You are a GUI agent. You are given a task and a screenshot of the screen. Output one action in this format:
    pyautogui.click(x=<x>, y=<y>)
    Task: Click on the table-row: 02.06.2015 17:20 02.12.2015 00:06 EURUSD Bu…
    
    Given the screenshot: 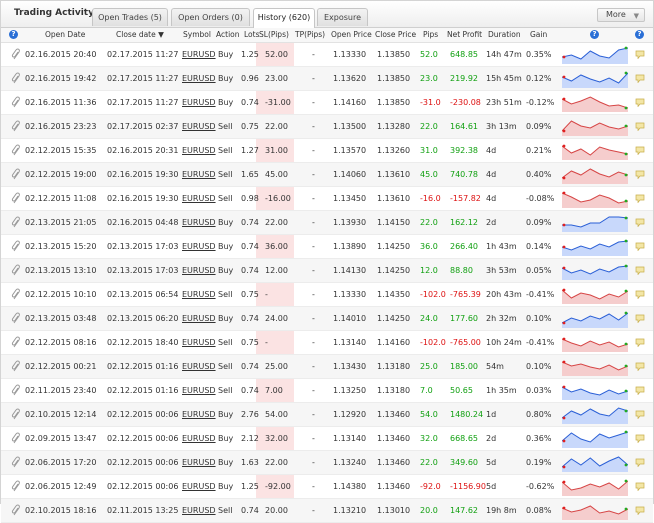 What is the action you would take?
    pyautogui.click(x=327, y=463)
    